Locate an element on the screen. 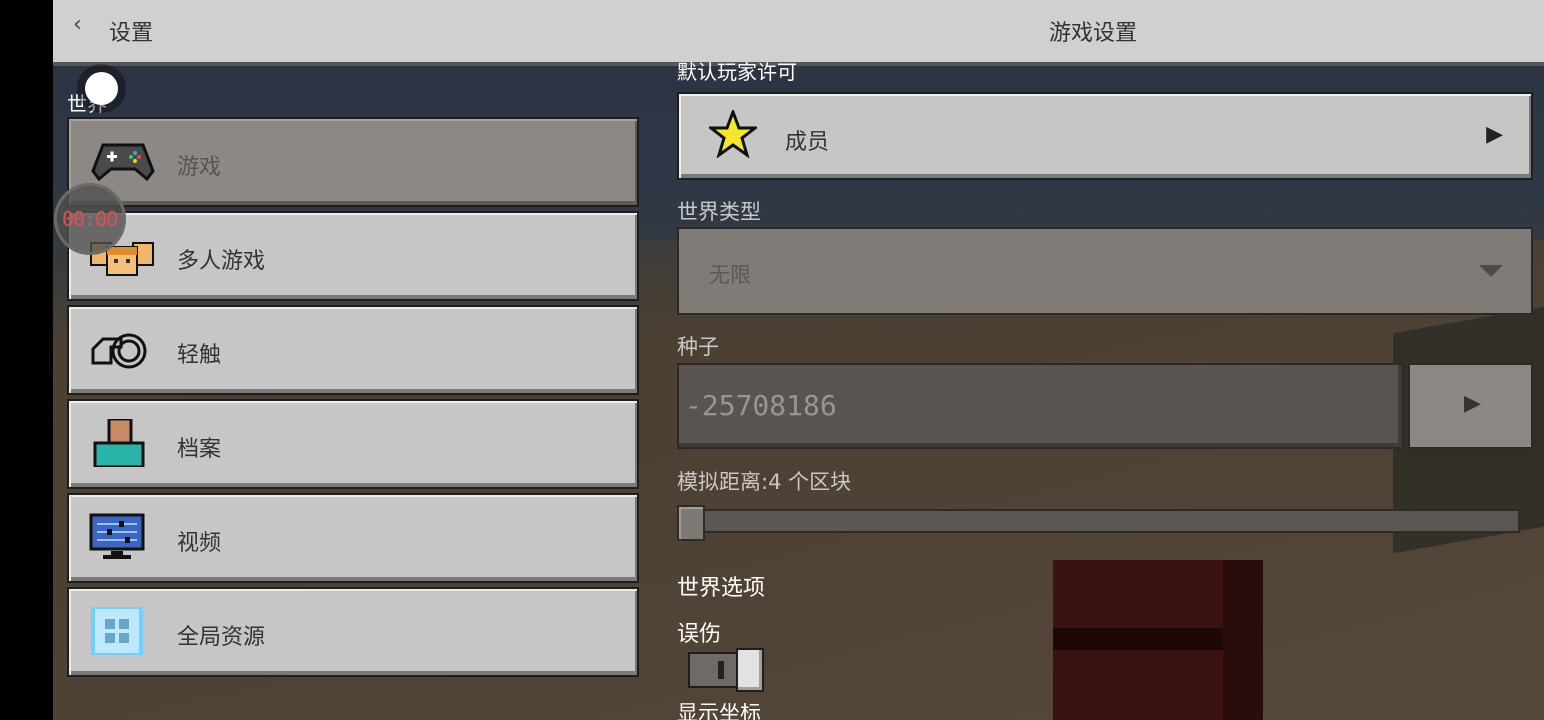  screen-recorder-timer: 00:00 is located at coordinates (90, 219).